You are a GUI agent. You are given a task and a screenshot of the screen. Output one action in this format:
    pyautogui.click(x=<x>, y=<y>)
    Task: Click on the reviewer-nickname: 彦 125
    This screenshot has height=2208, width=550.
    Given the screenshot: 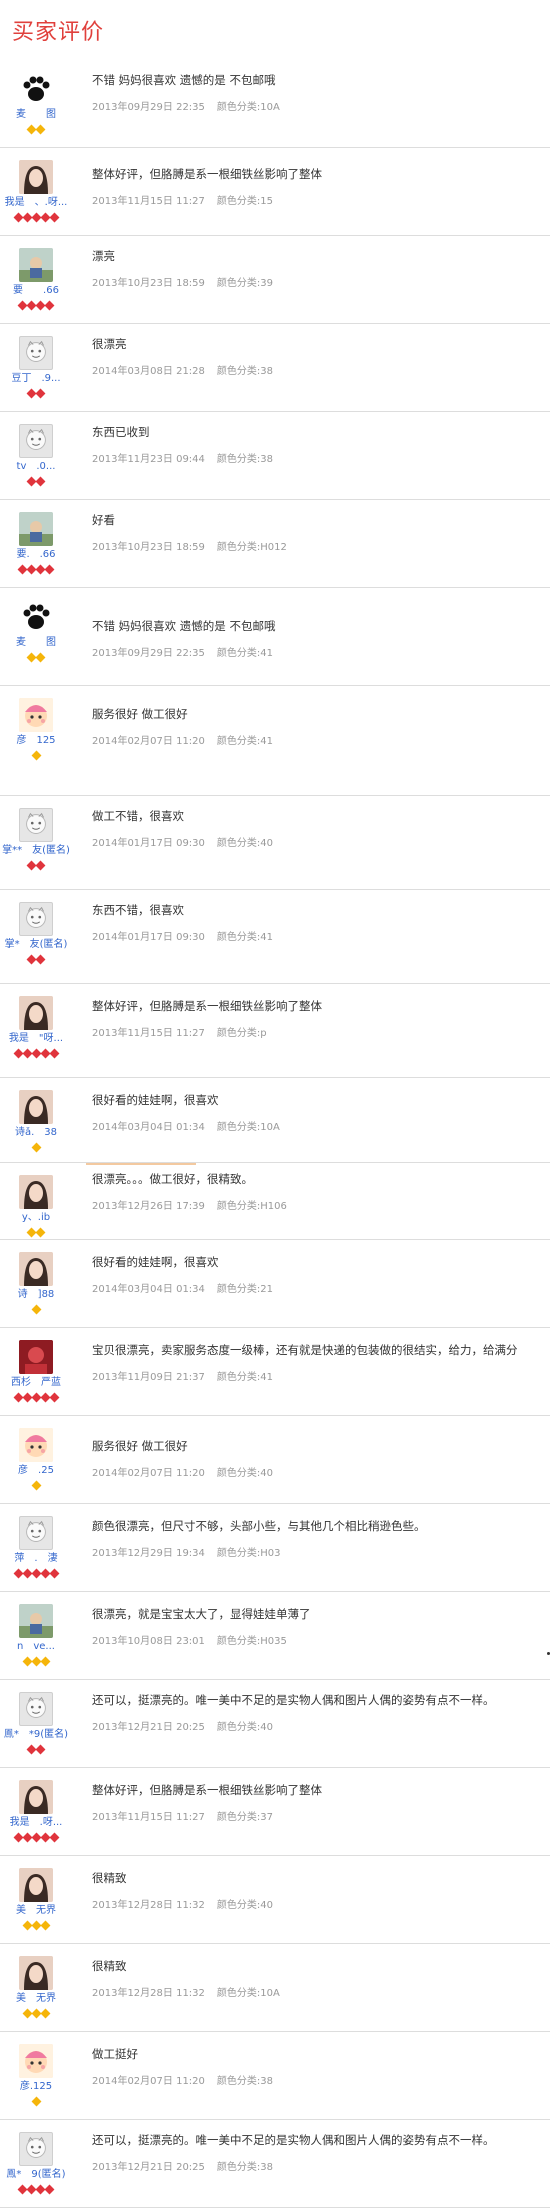 What is the action you would take?
    pyautogui.click(x=36, y=741)
    